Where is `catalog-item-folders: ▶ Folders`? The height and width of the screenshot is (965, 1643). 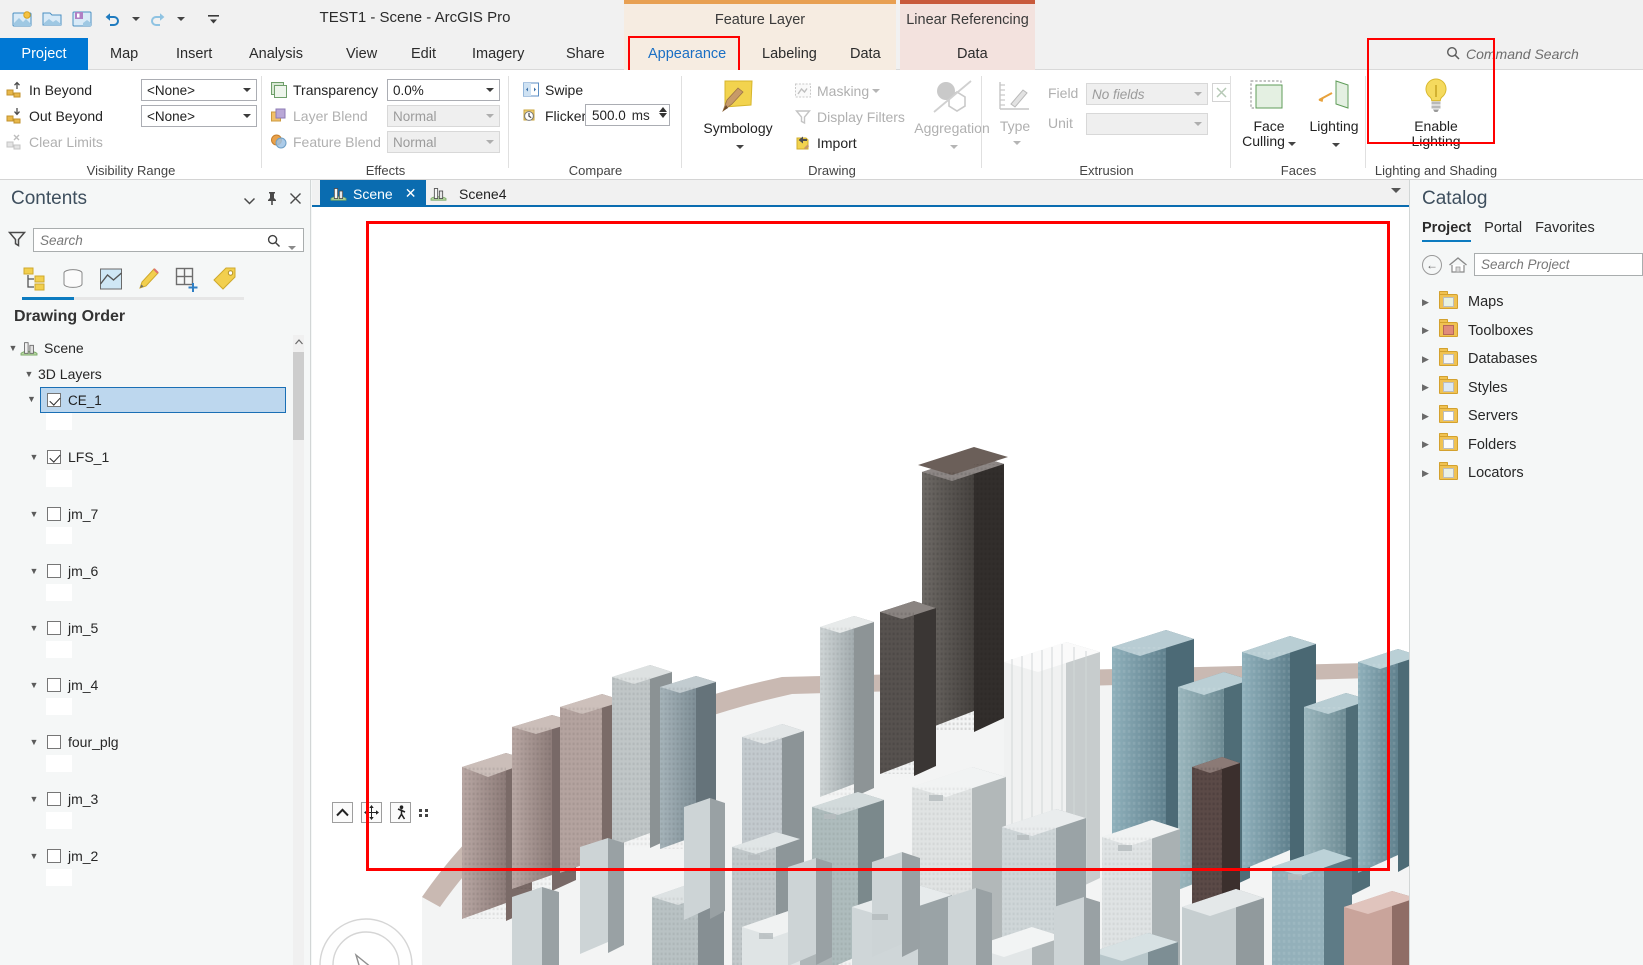 catalog-item-folders: ▶ Folders is located at coordinates (1532, 445).